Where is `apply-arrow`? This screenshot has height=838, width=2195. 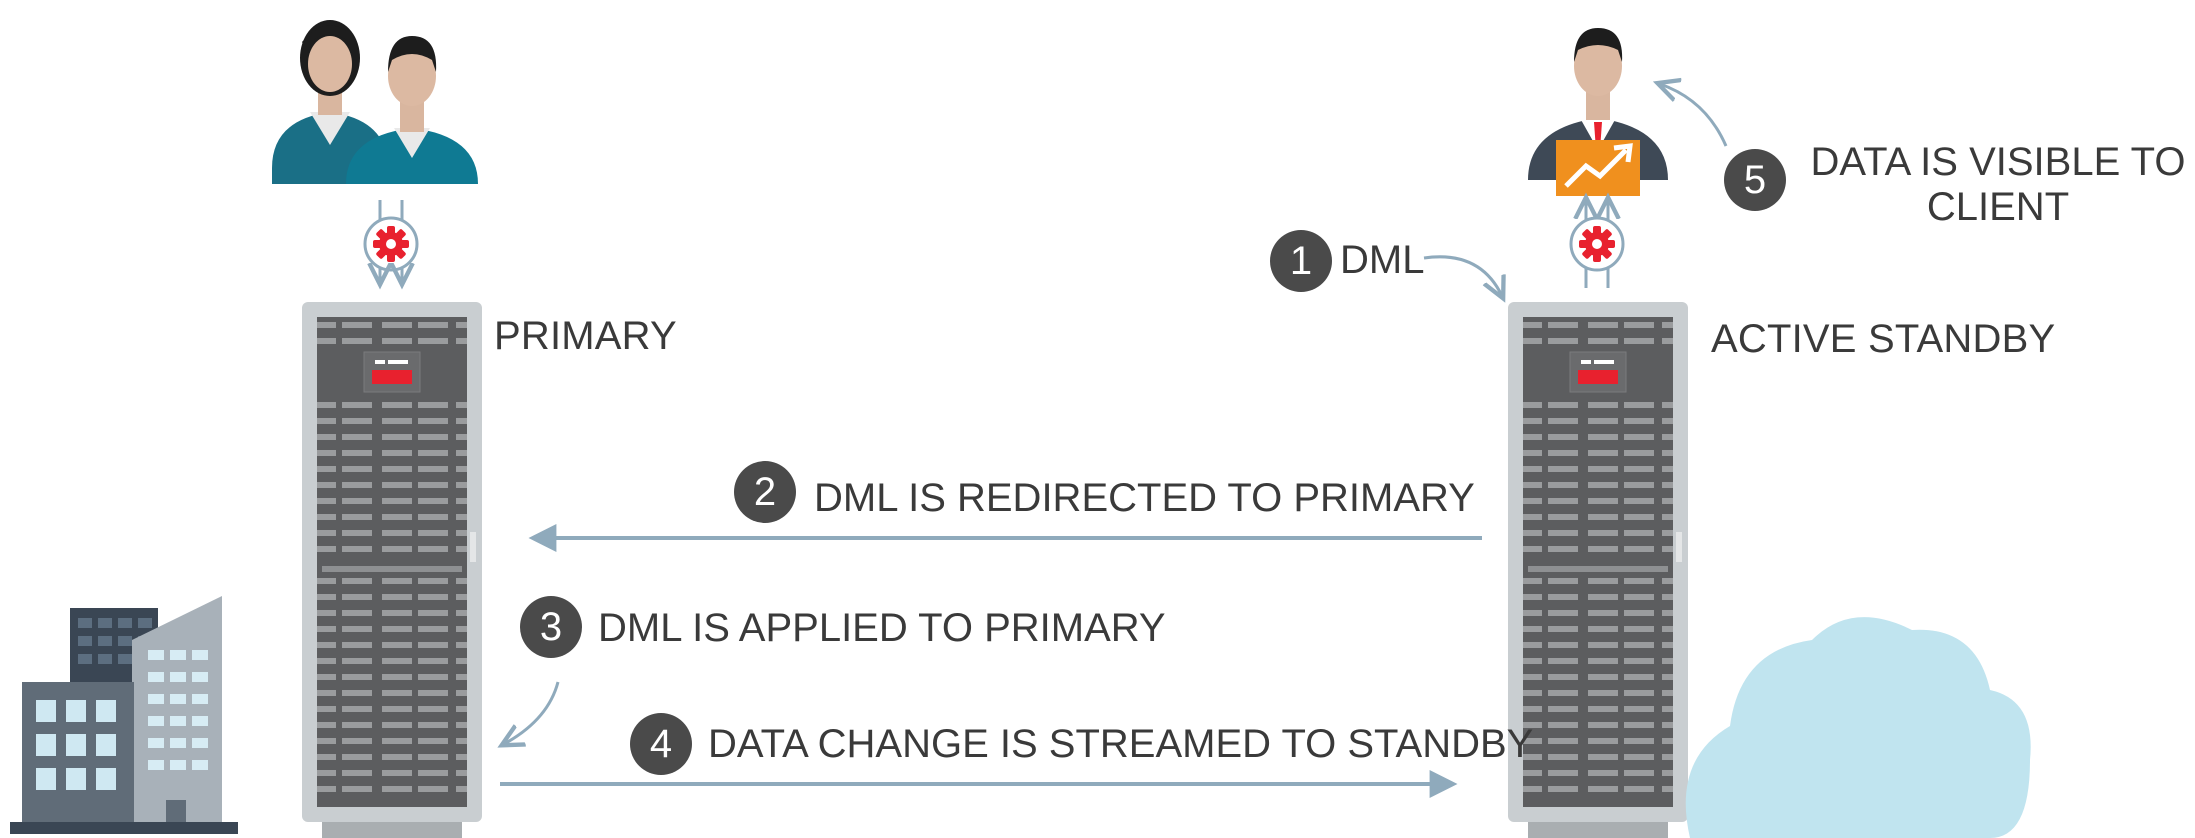
apply-arrow is located at coordinates (532, 712).